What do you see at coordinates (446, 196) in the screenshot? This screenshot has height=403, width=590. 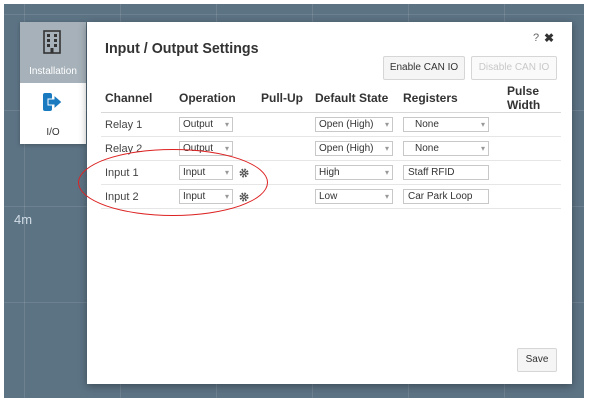 I see `registers-input: Car Park Loop` at bounding box center [446, 196].